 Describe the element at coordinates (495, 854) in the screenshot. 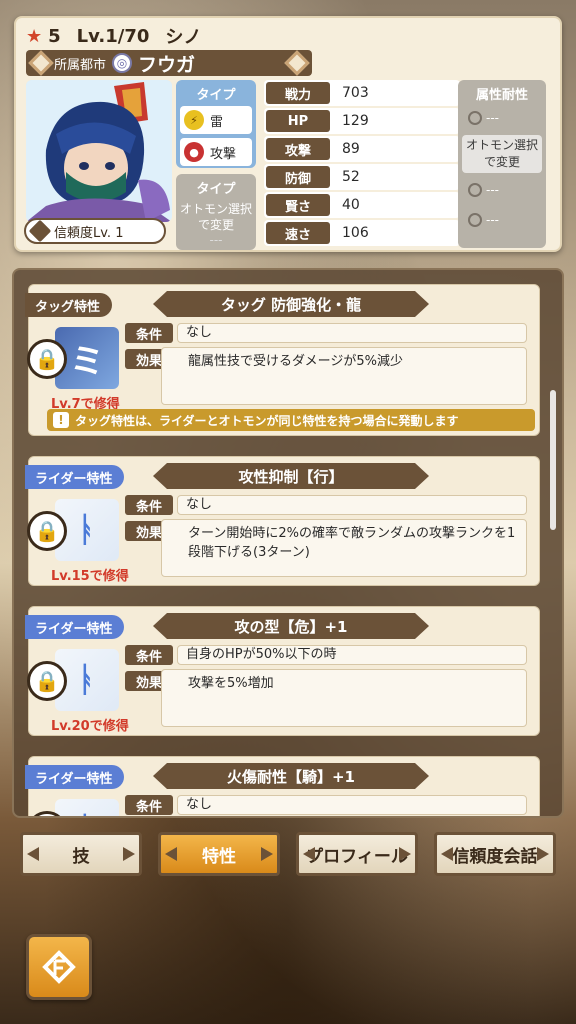

I see `tab-trust-talk: 信頼度会話` at that location.